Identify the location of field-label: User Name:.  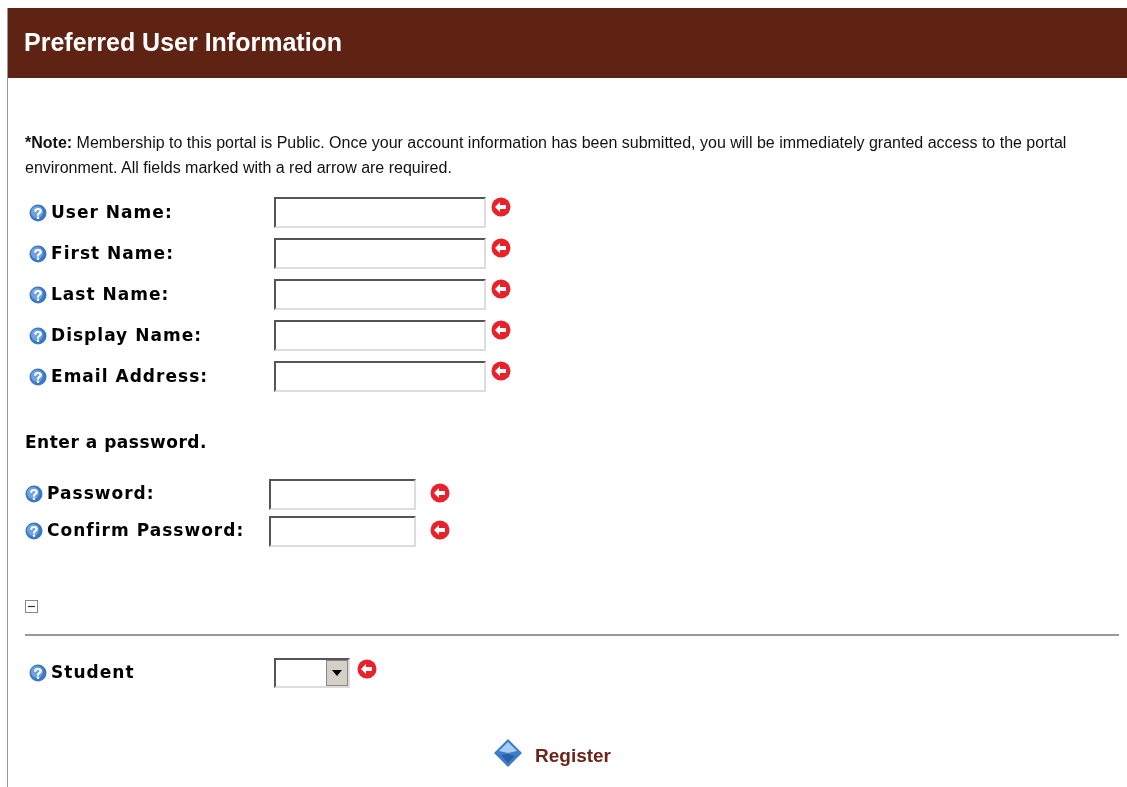
(112, 212).